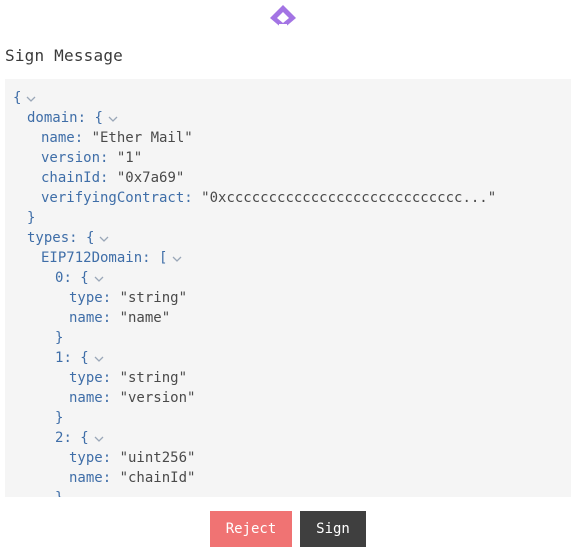  What do you see at coordinates (254, 138) in the screenshot?
I see `json-line: name: "Ether Mail"` at bounding box center [254, 138].